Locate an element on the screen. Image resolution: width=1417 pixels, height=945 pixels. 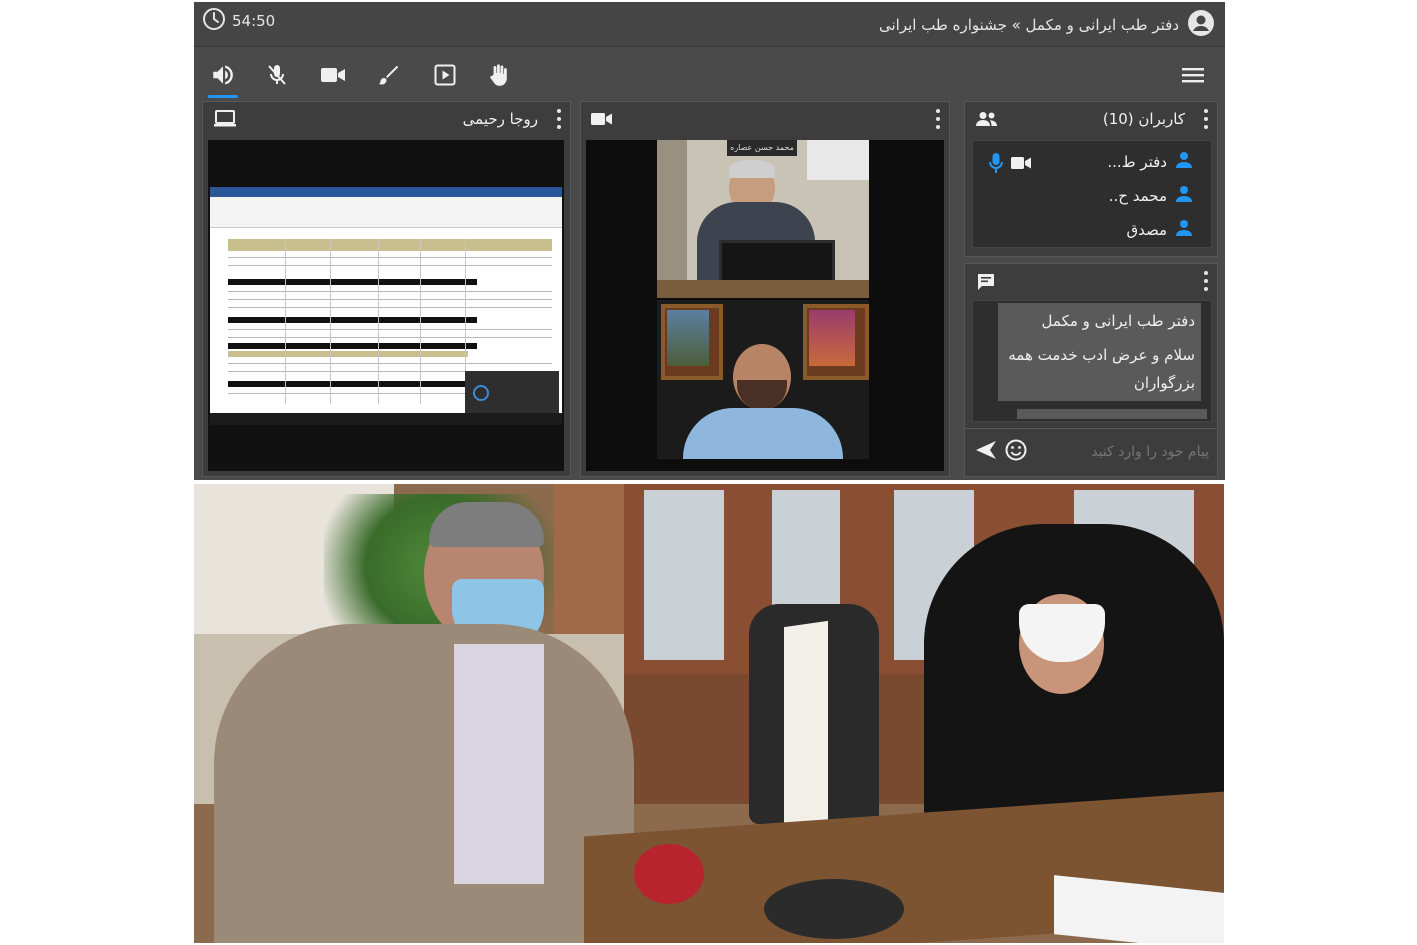
user-camera-icon is located at coordinates (1021, 164).